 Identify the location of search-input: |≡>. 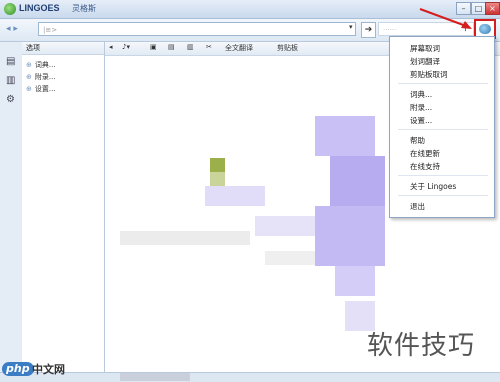
(197, 29).